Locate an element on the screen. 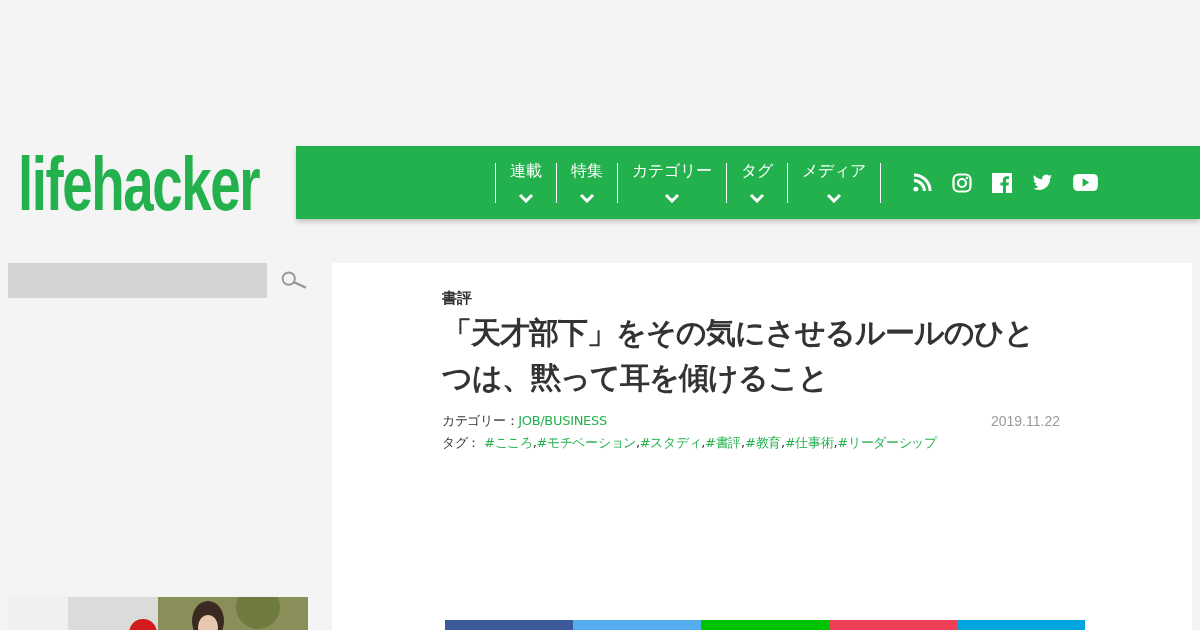 The image size is (1200, 630). tag-link: #教育 is located at coordinates (762, 442).